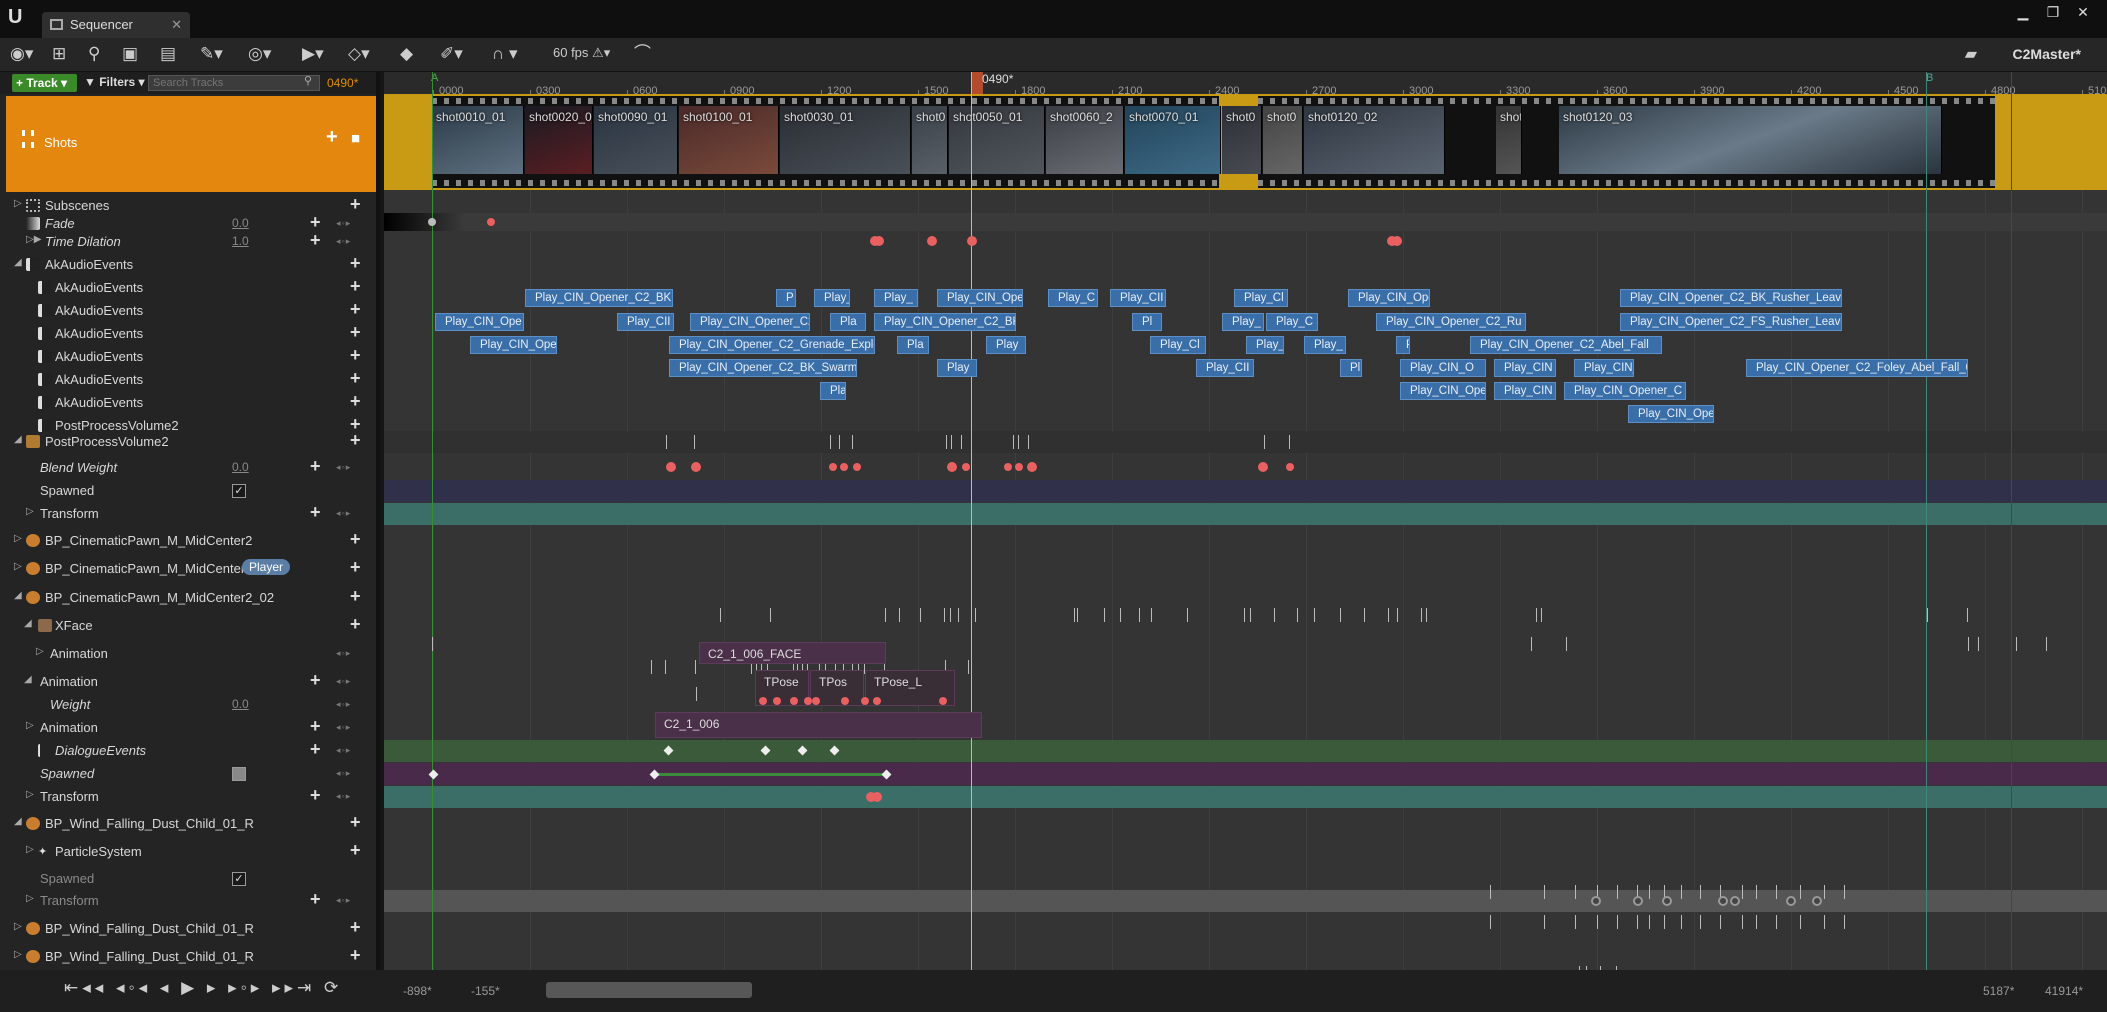 This screenshot has height=1012, width=2107. I want to click on camera-icon: ■, so click(355, 138).